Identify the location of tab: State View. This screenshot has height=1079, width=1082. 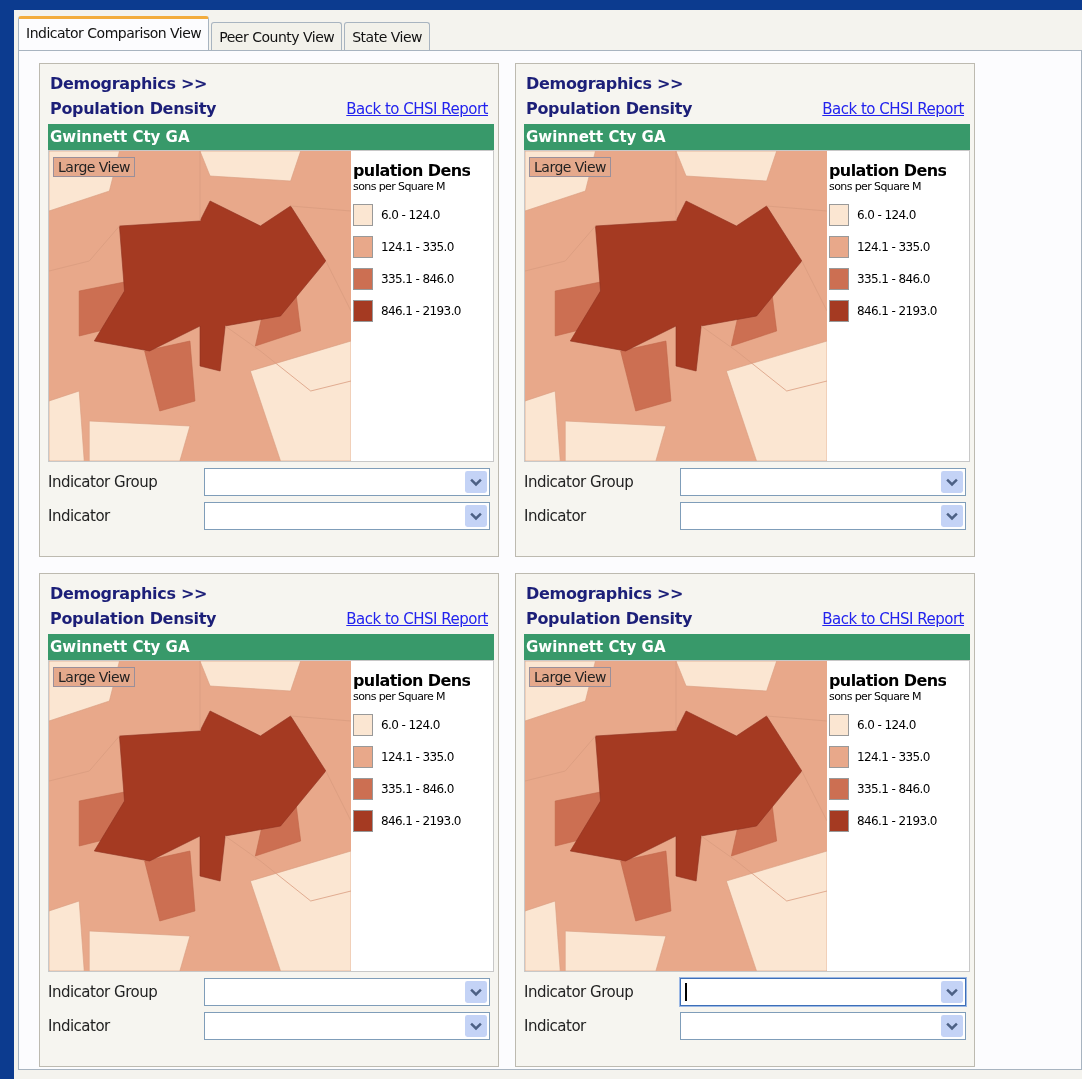
(387, 36).